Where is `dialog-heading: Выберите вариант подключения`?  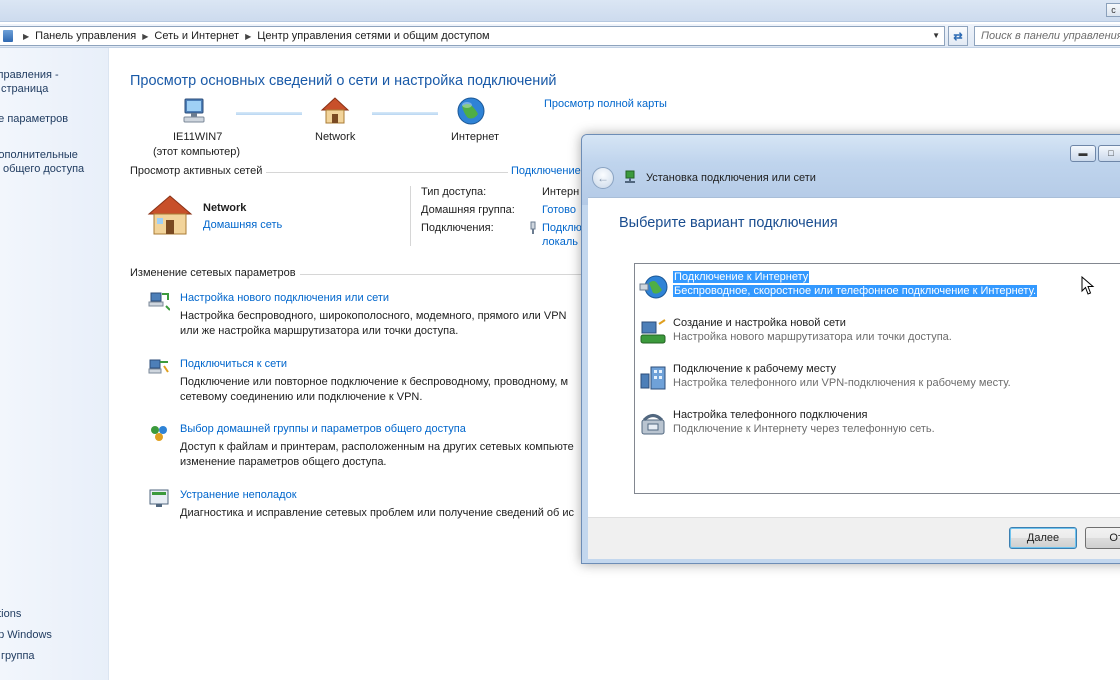
dialog-heading: Выберите вариант подключения is located at coordinates (728, 223).